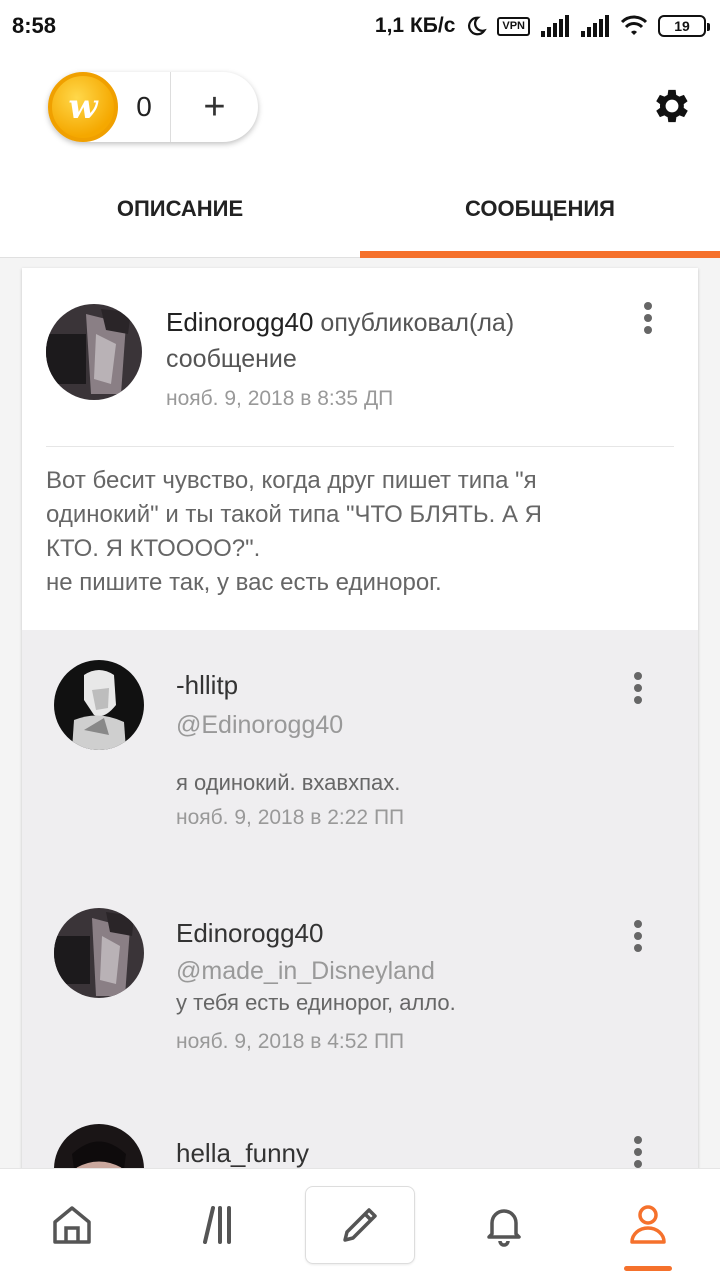 The image size is (720, 1280). What do you see at coordinates (290, 685) in the screenshot?
I see `comment-author: -hllitp` at bounding box center [290, 685].